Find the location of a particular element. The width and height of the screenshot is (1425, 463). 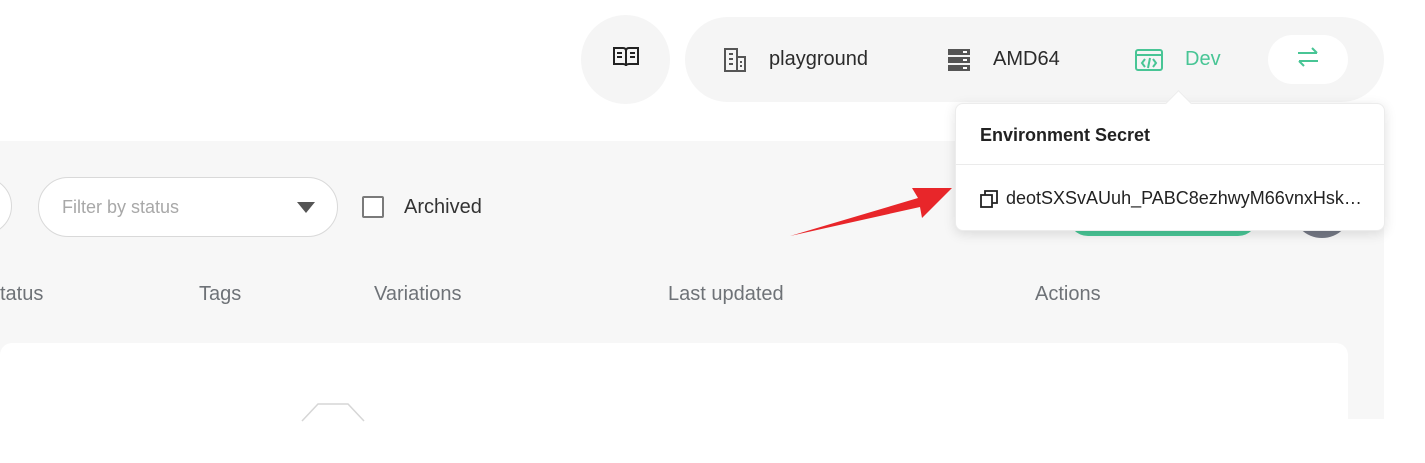

switch-environment-button is located at coordinates (1308, 59).